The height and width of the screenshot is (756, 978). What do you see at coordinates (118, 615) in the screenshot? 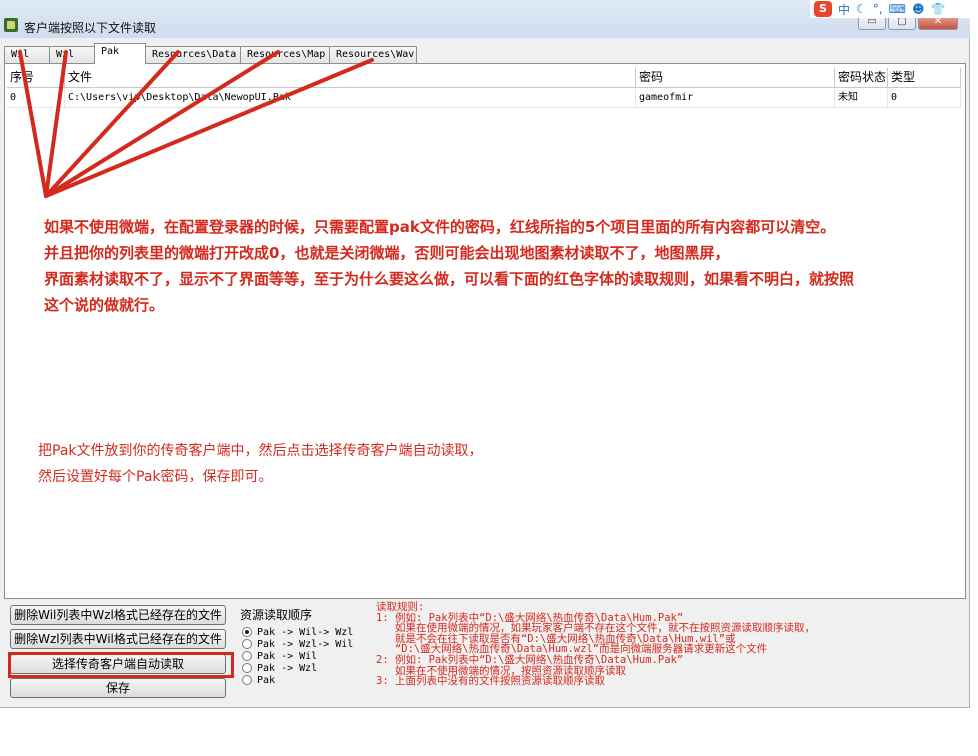
I see `delete-wil-duplicates-button: 删除Wil列表中Wzl格式已经存在的文件` at bounding box center [118, 615].